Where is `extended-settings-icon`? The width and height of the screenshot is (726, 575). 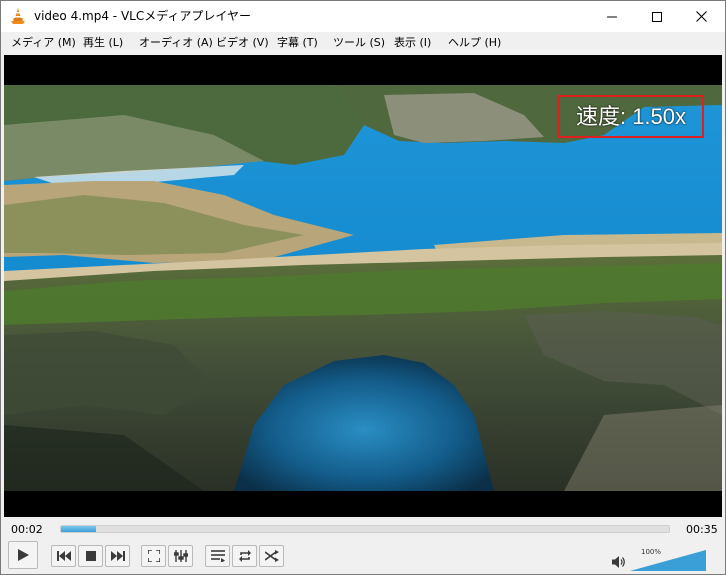 extended-settings-icon is located at coordinates (180, 556).